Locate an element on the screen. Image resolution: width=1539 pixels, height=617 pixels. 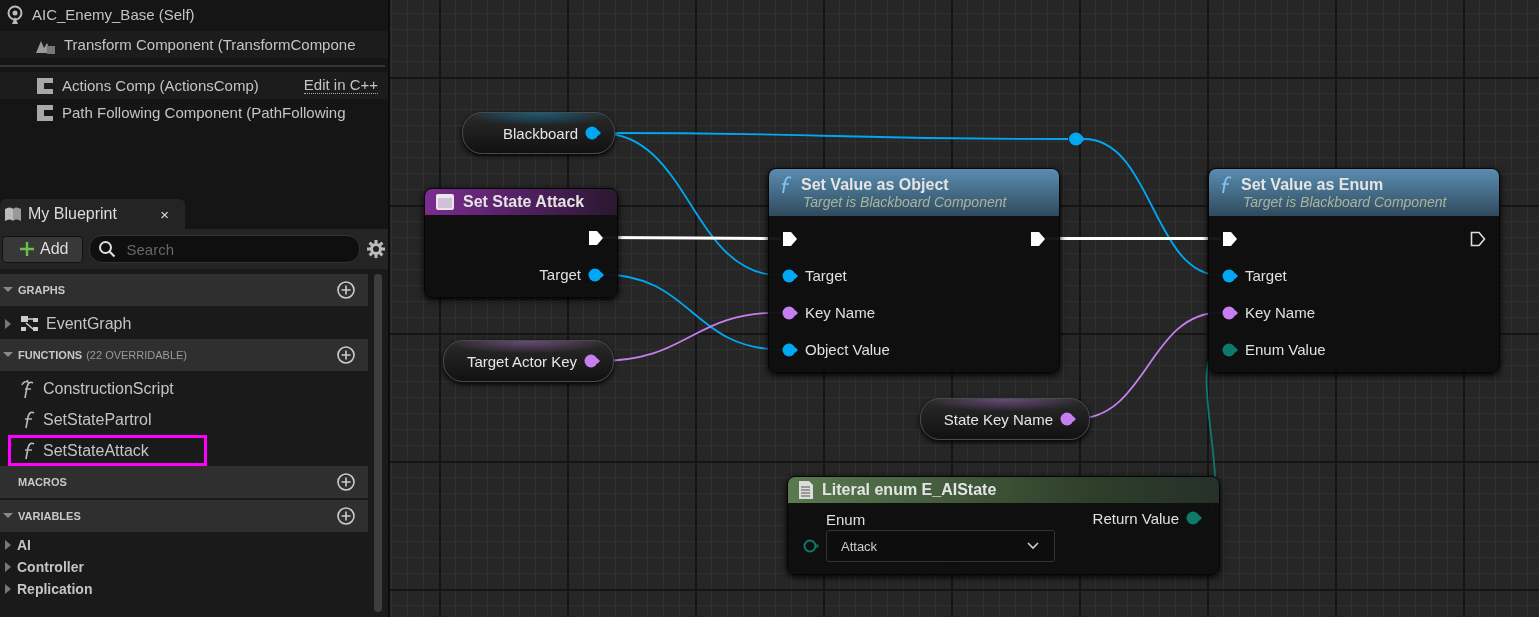
variable-name: Target Actor Key is located at coordinates (521, 361).